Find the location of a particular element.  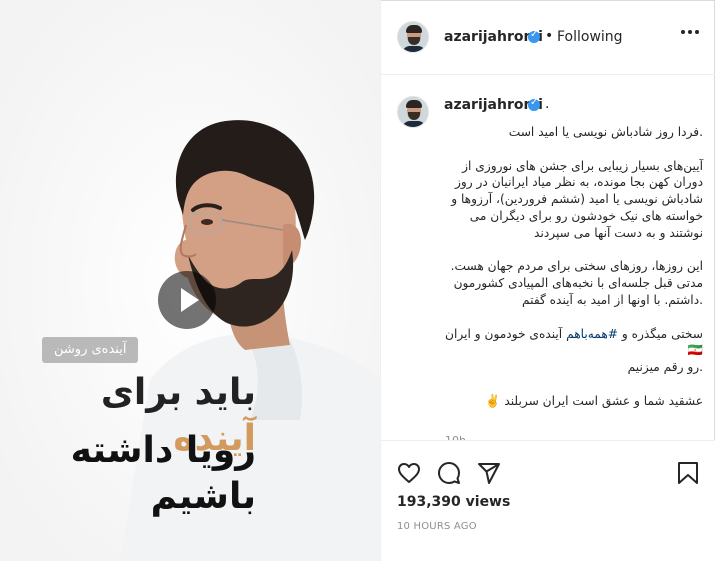

share-icon is located at coordinates (489, 473).